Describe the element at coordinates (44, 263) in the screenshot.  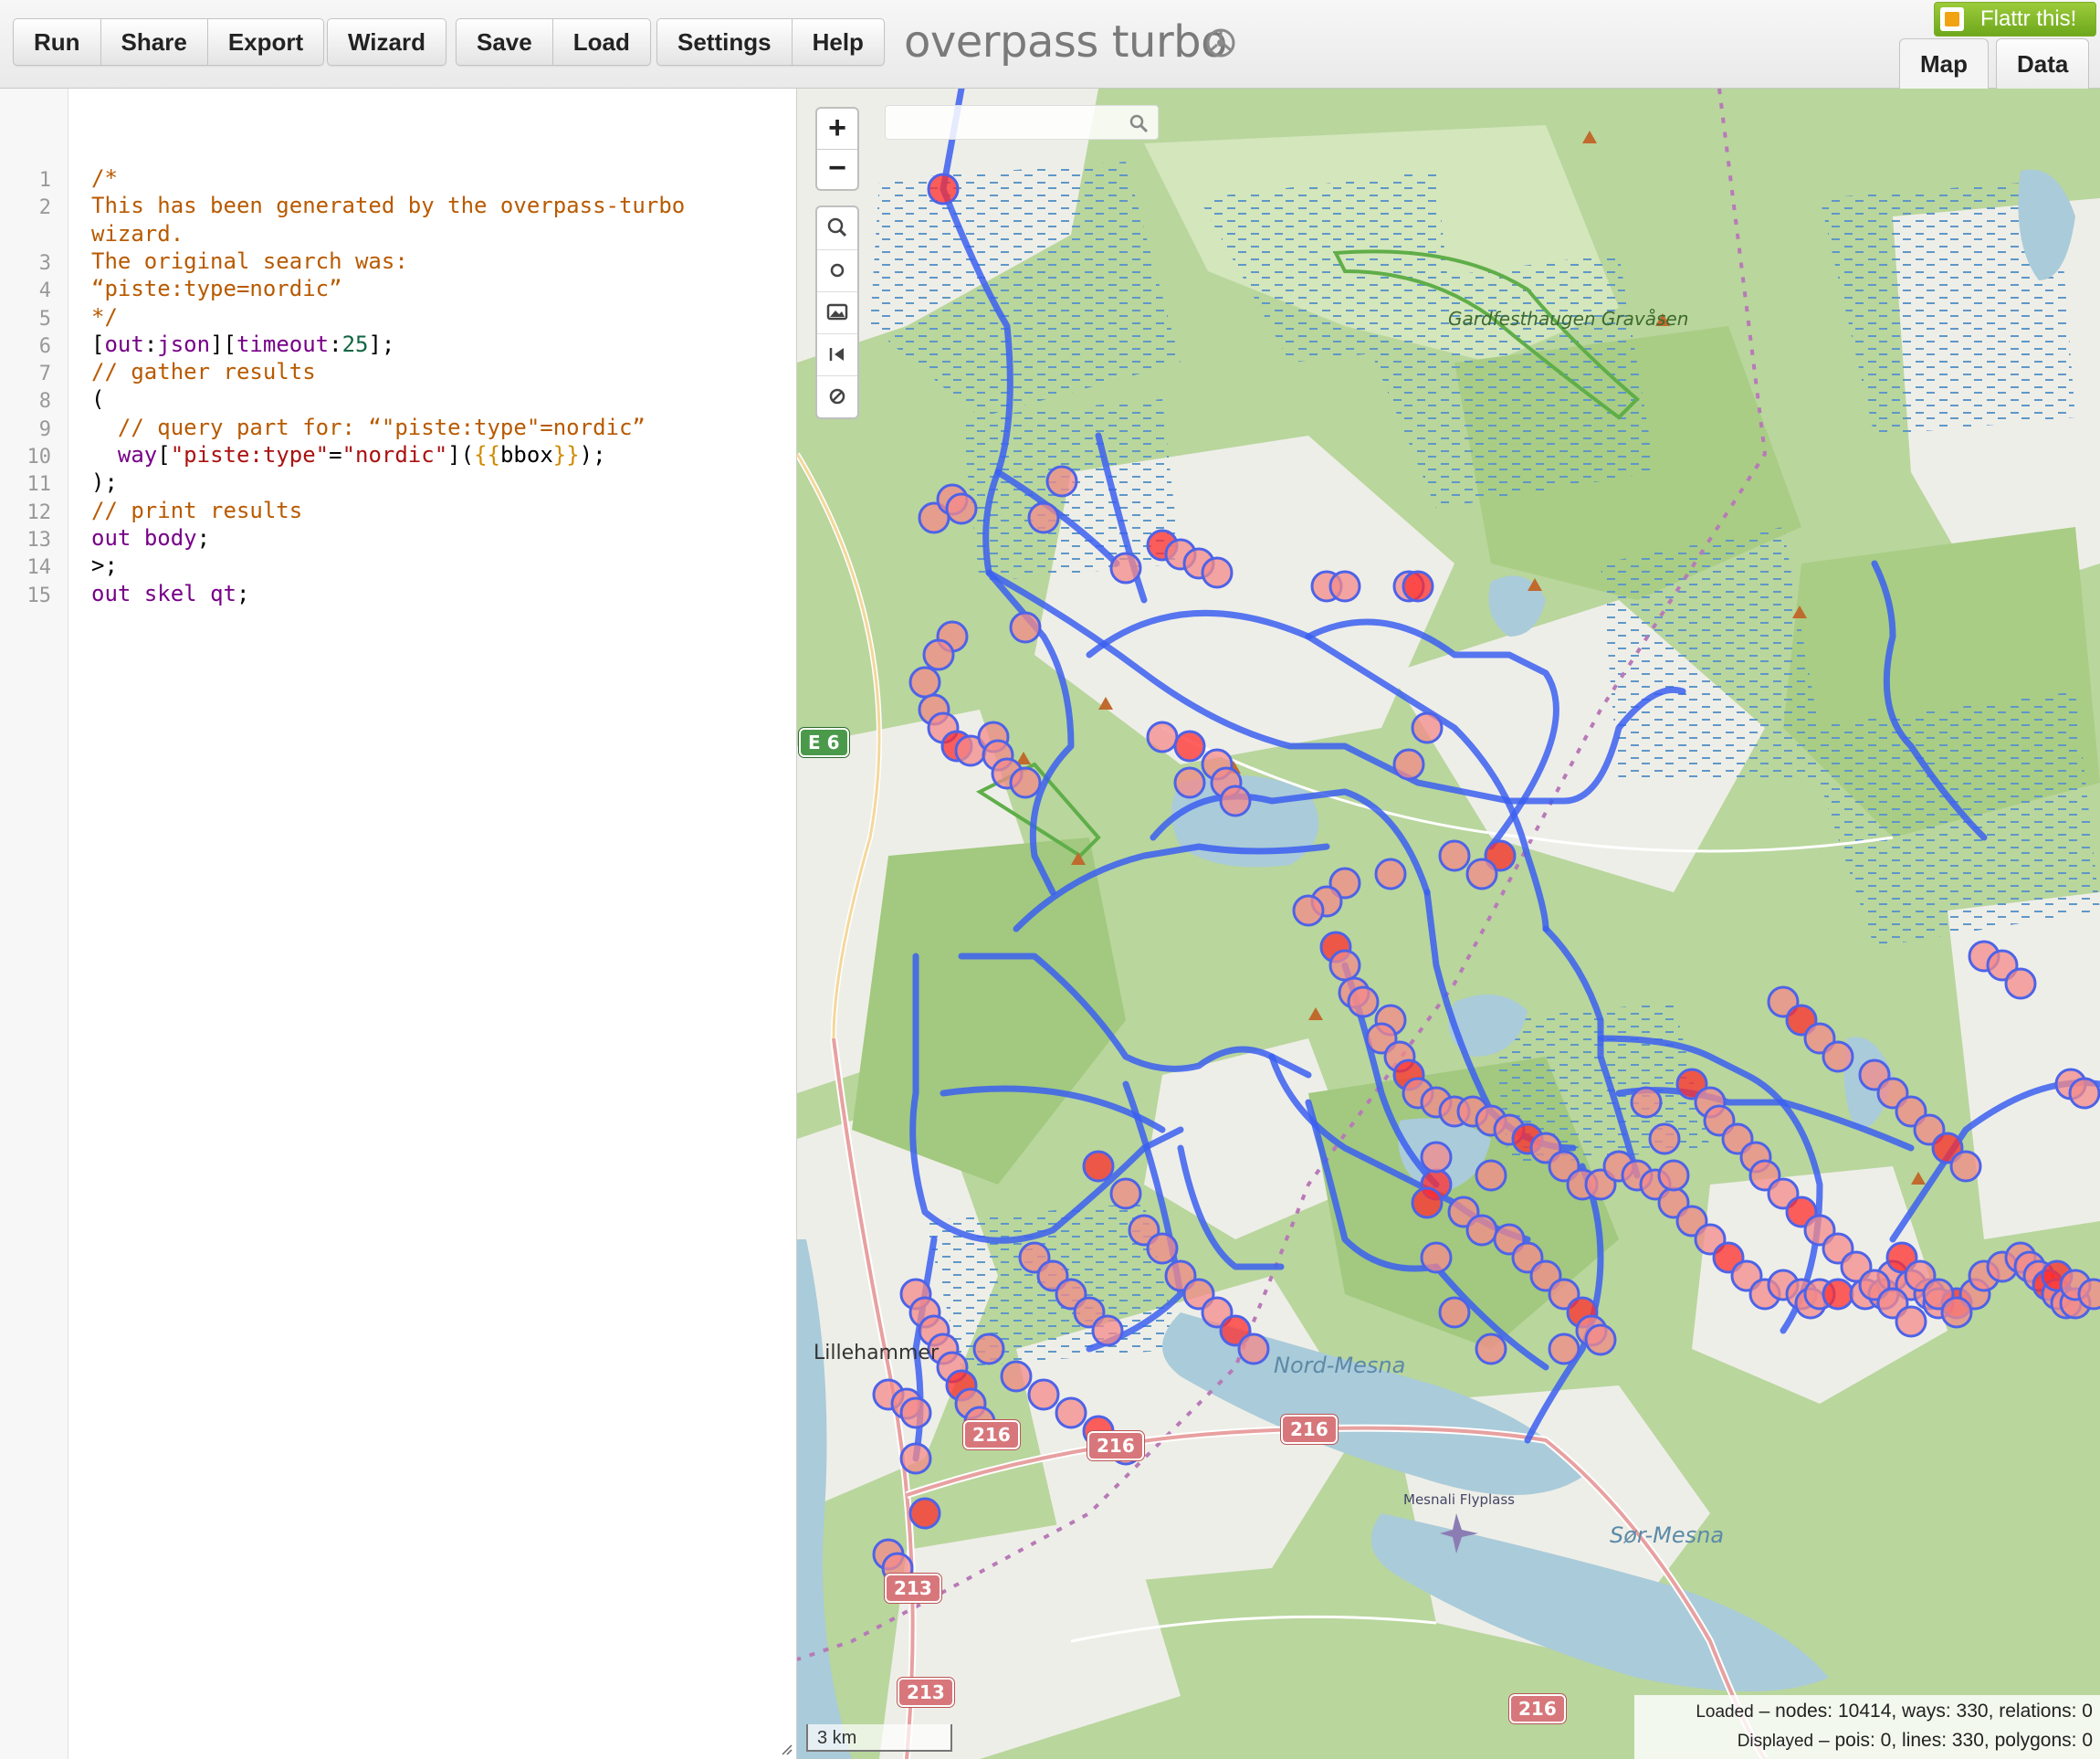
I see `line-number: 3` at that location.